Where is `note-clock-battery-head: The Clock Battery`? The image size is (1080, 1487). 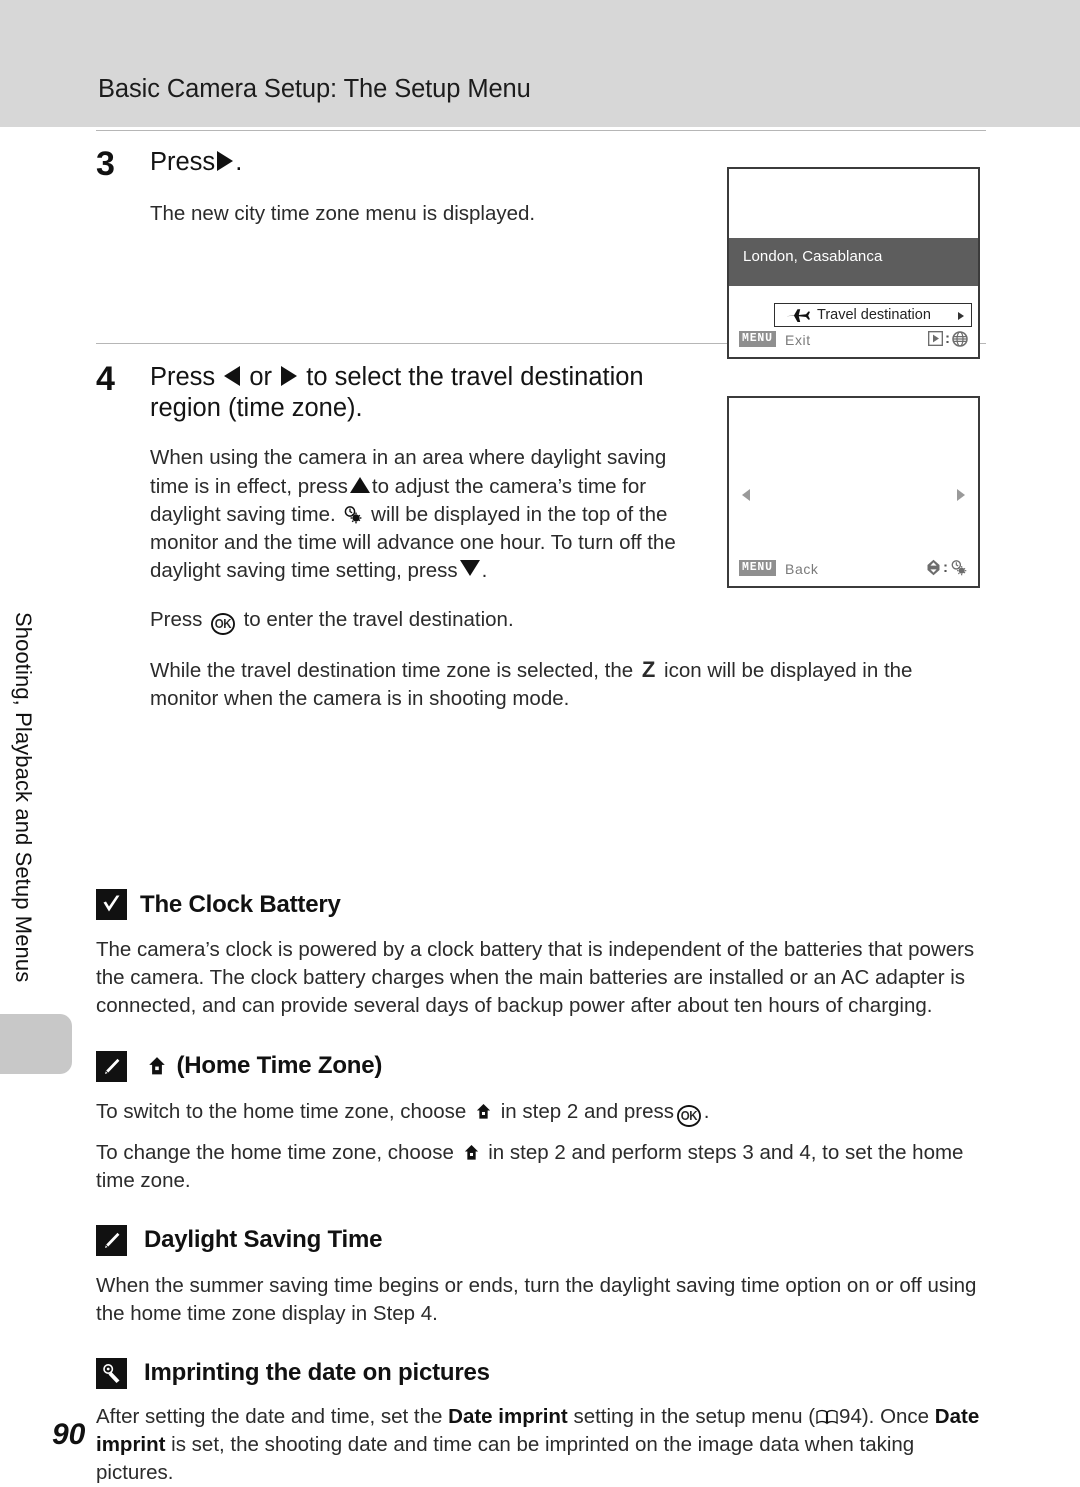 note-clock-battery-head: The Clock Battery is located at coordinates (541, 905).